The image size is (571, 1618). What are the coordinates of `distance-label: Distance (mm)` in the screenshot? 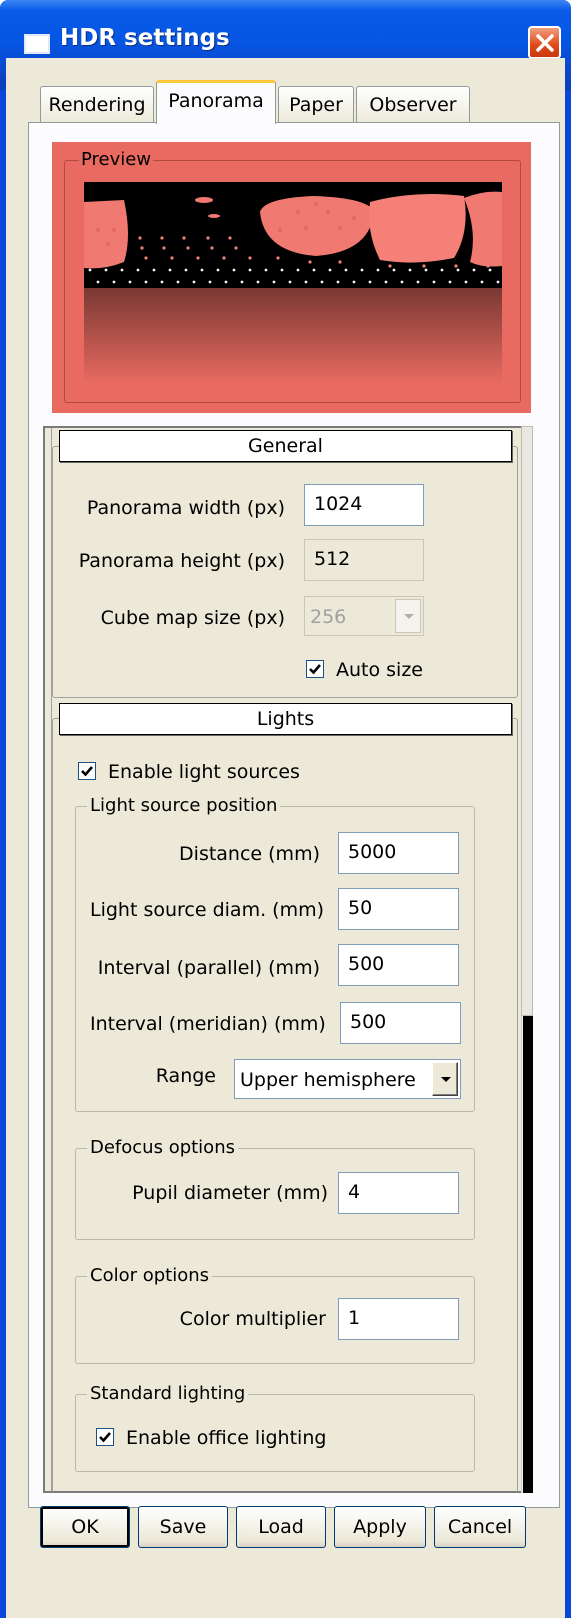 It's located at (249, 854).